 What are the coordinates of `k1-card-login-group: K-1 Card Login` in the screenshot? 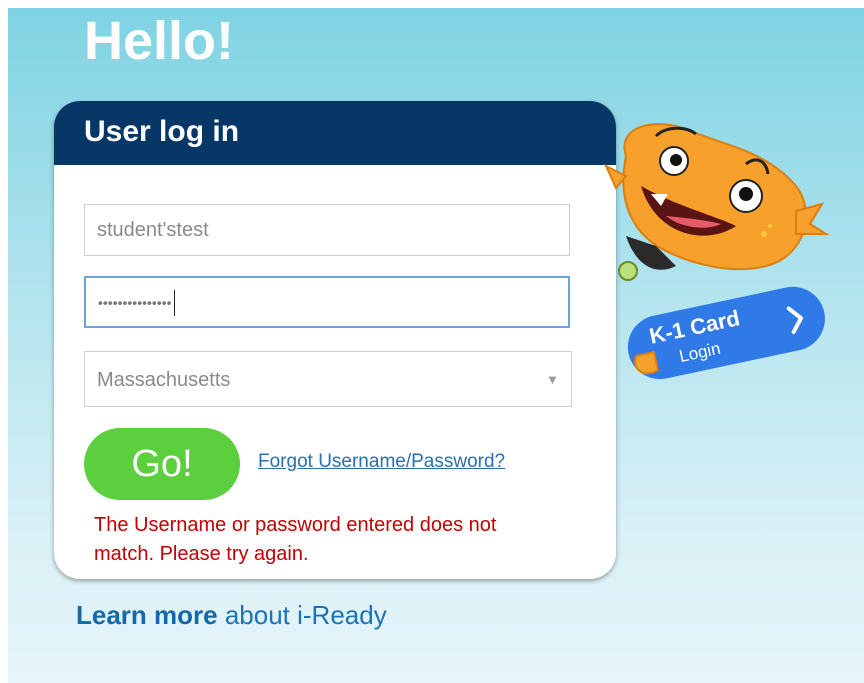 It's located at (716, 251).